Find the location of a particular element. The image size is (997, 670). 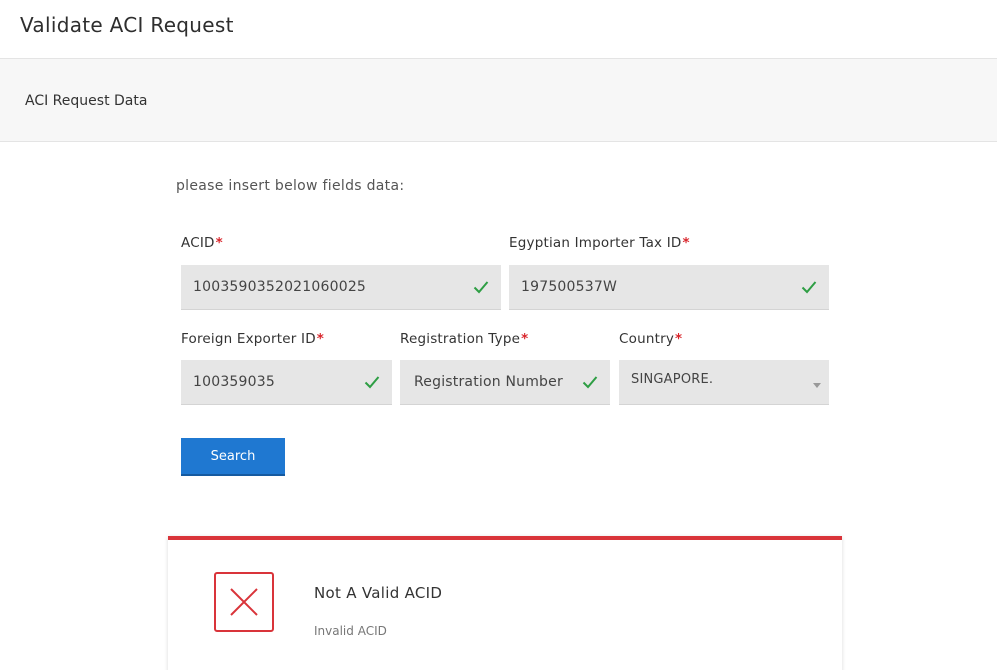

result-card: Not A Valid ACID Invalid ACID is located at coordinates (505, 603).